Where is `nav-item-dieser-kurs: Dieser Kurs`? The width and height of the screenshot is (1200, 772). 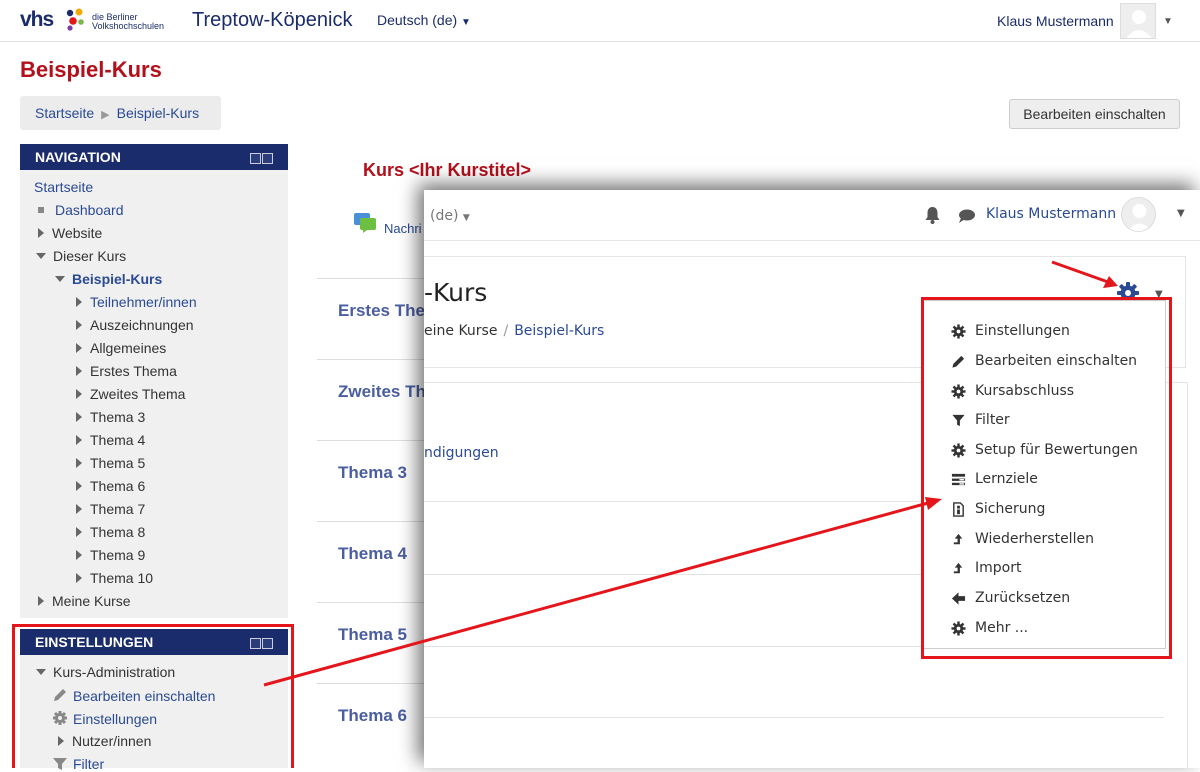 nav-item-dieser-kurs: Dieser Kurs is located at coordinates (81, 256).